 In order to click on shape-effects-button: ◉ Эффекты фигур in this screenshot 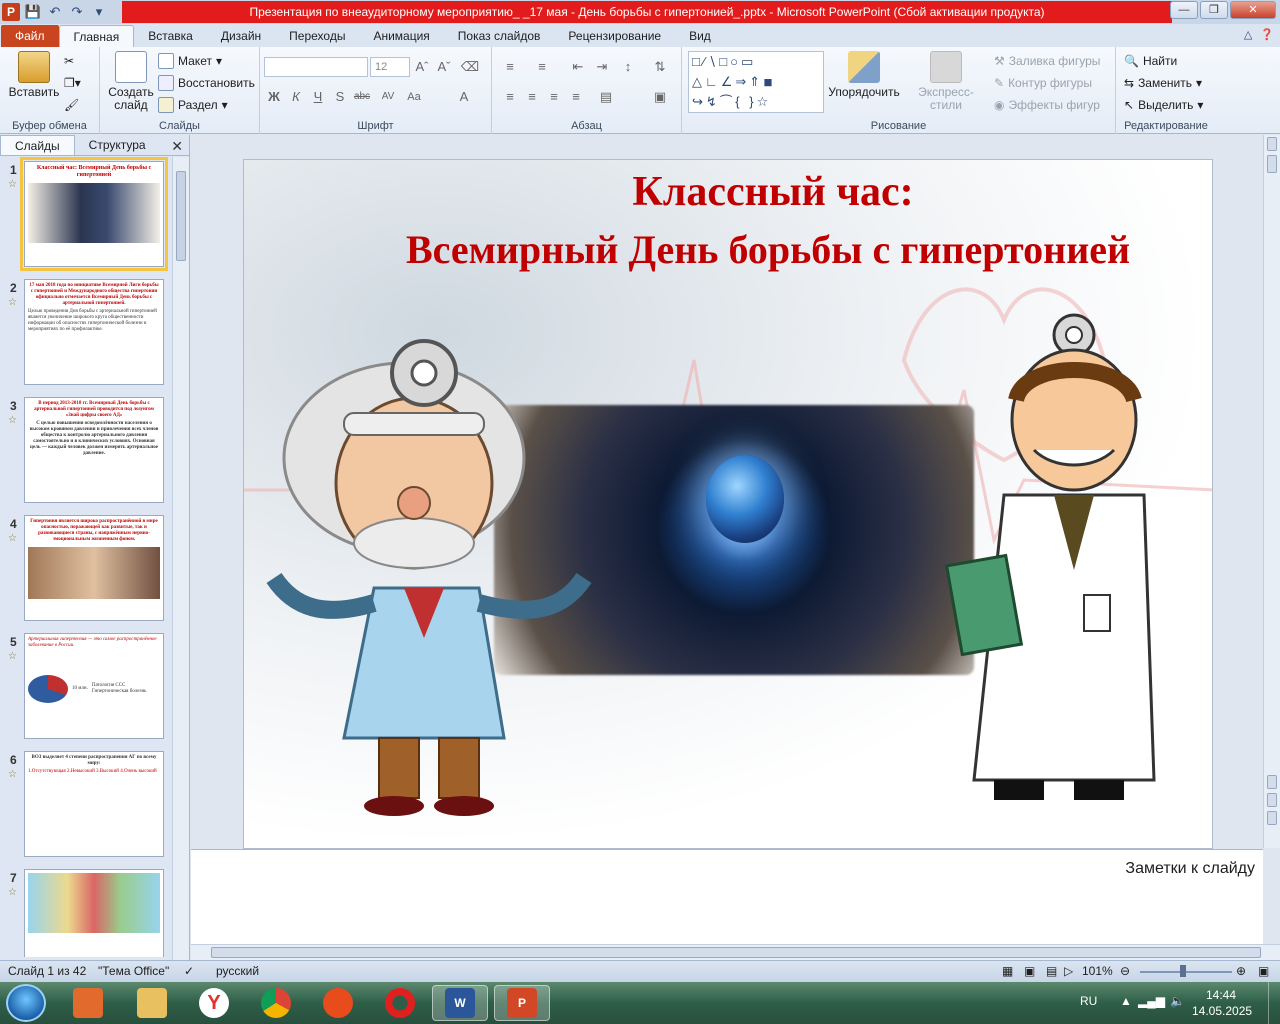, I will do `click(1047, 105)`.